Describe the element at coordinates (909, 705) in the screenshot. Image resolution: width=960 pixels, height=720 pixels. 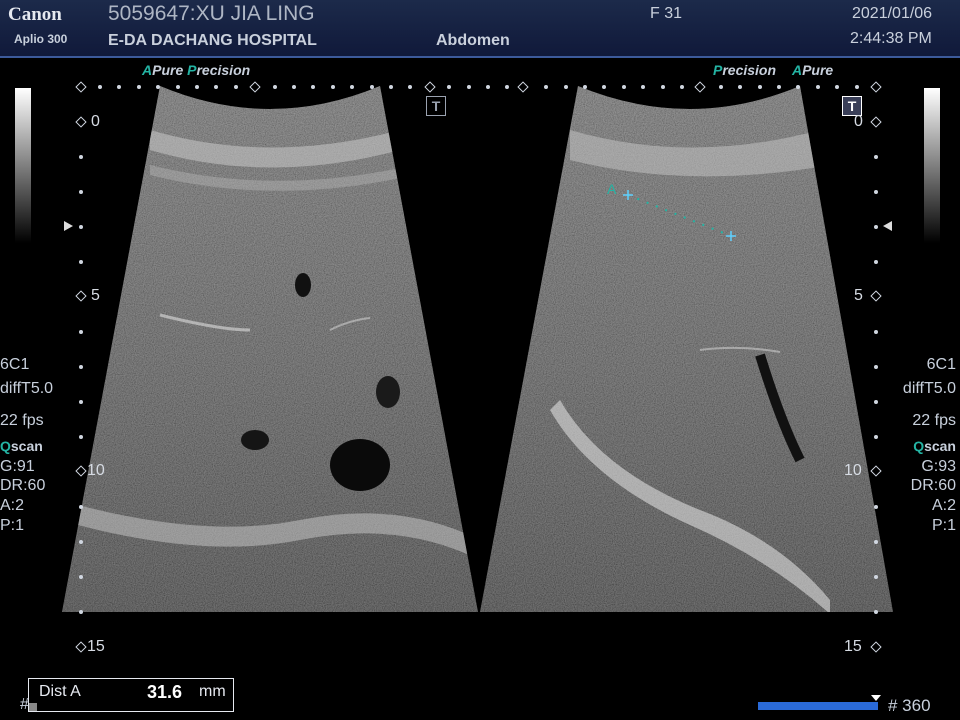
I see `frame-count: # 360` at that location.